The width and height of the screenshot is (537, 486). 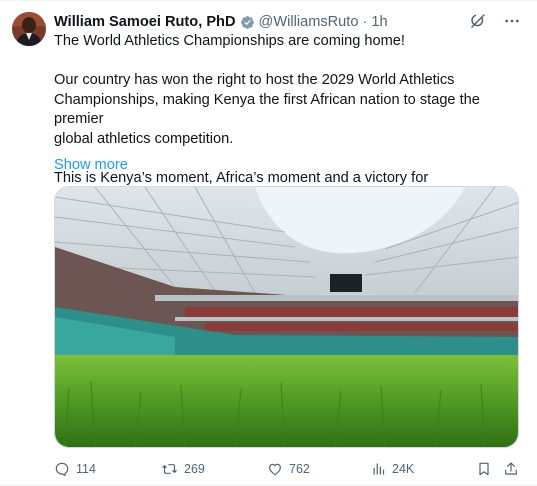 I want to click on avatar, so click(x=29, y=29).